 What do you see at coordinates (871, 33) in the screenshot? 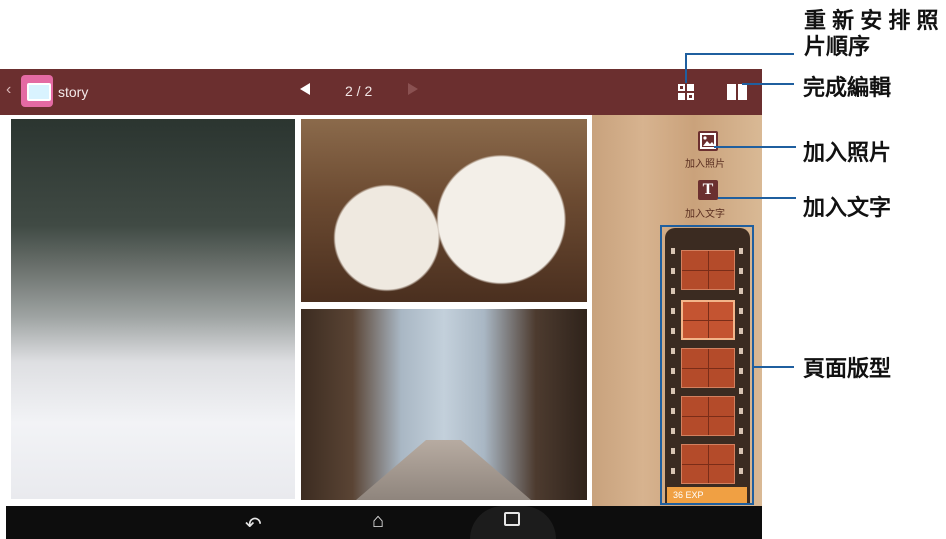
I see `callout-reorder-photos: 重 新 安 排 照 片順序` at bounding box center [871, 33].